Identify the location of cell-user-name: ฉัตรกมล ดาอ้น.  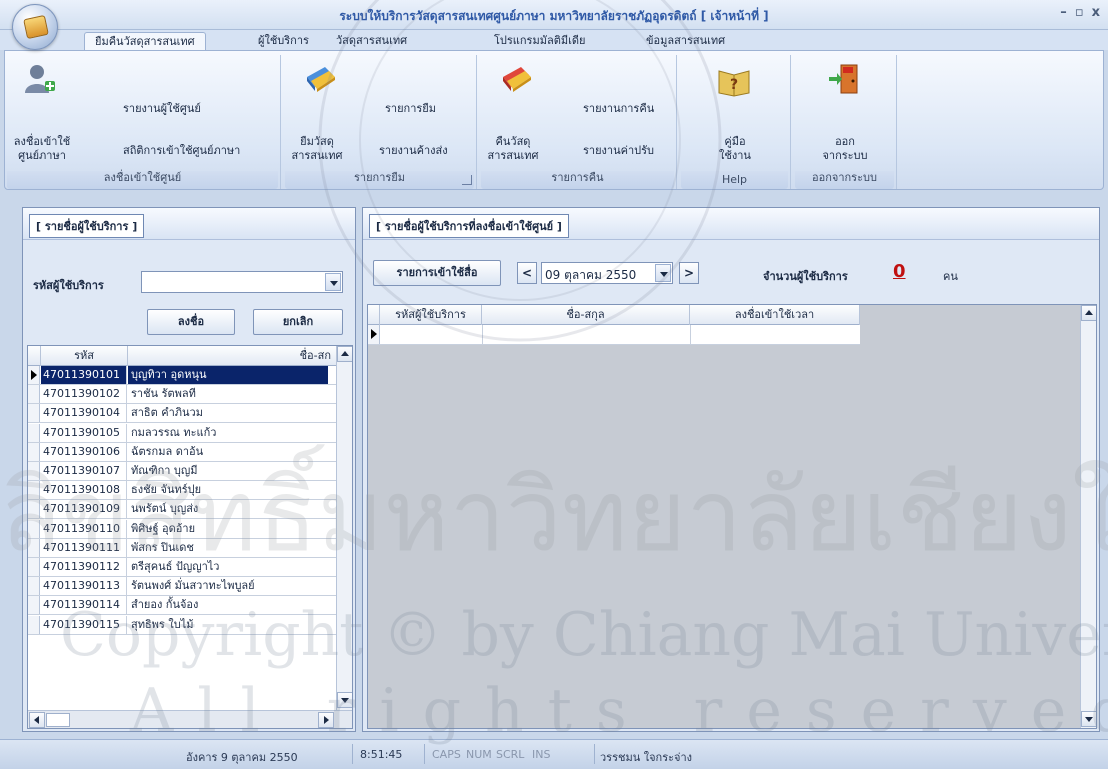
(228, 452).